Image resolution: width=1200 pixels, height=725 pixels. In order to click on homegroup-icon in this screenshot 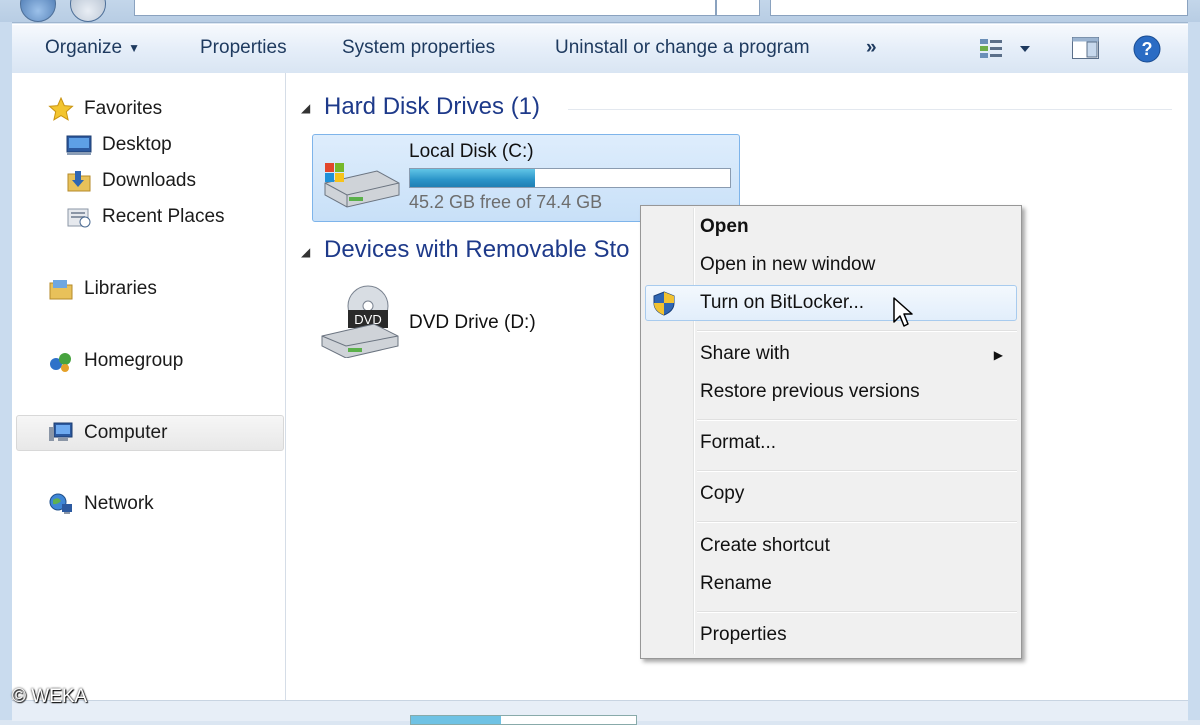, I will do `click(60, 362)`.